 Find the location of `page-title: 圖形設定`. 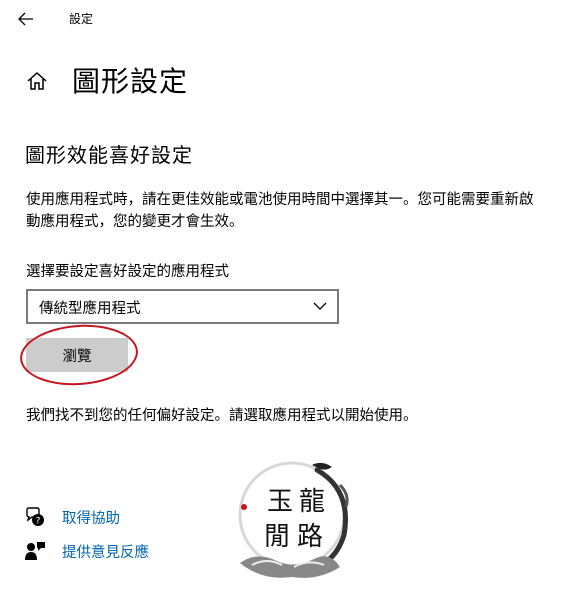

page-title: 圖形設定 is located at coordinates (130, 81).